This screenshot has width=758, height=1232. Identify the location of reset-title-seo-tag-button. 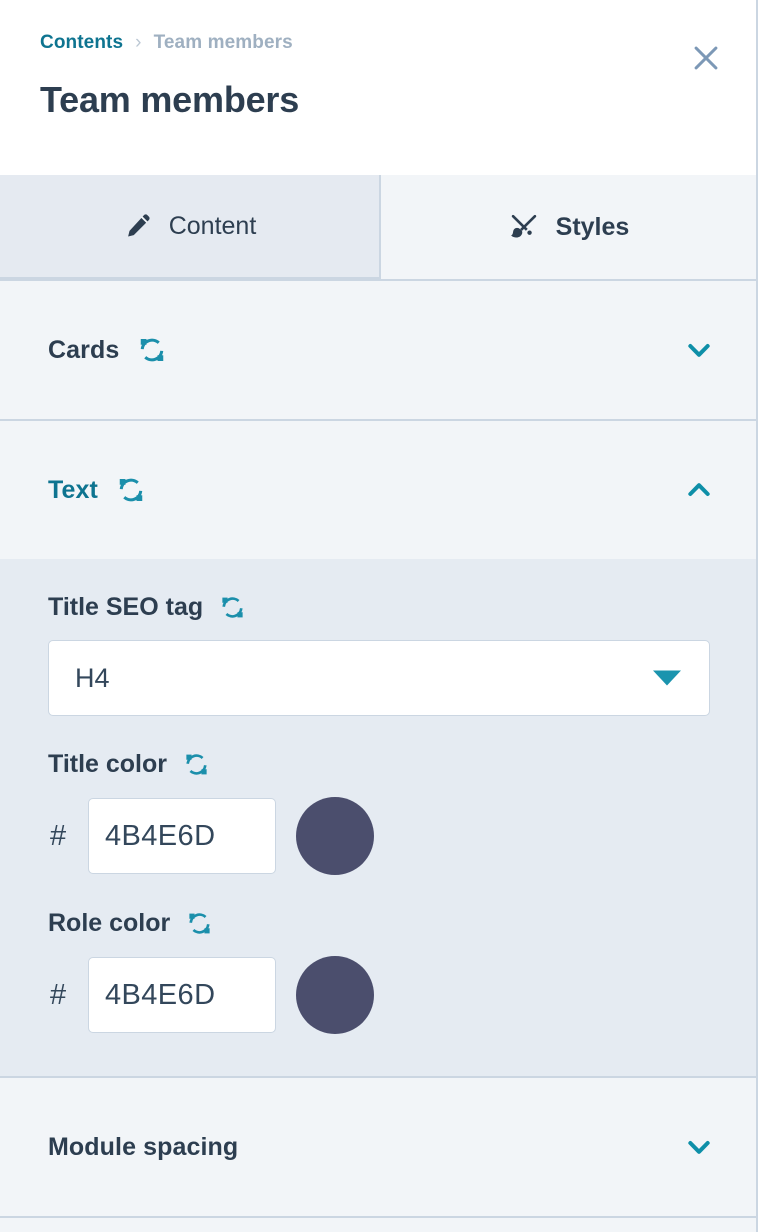
(232, 607).